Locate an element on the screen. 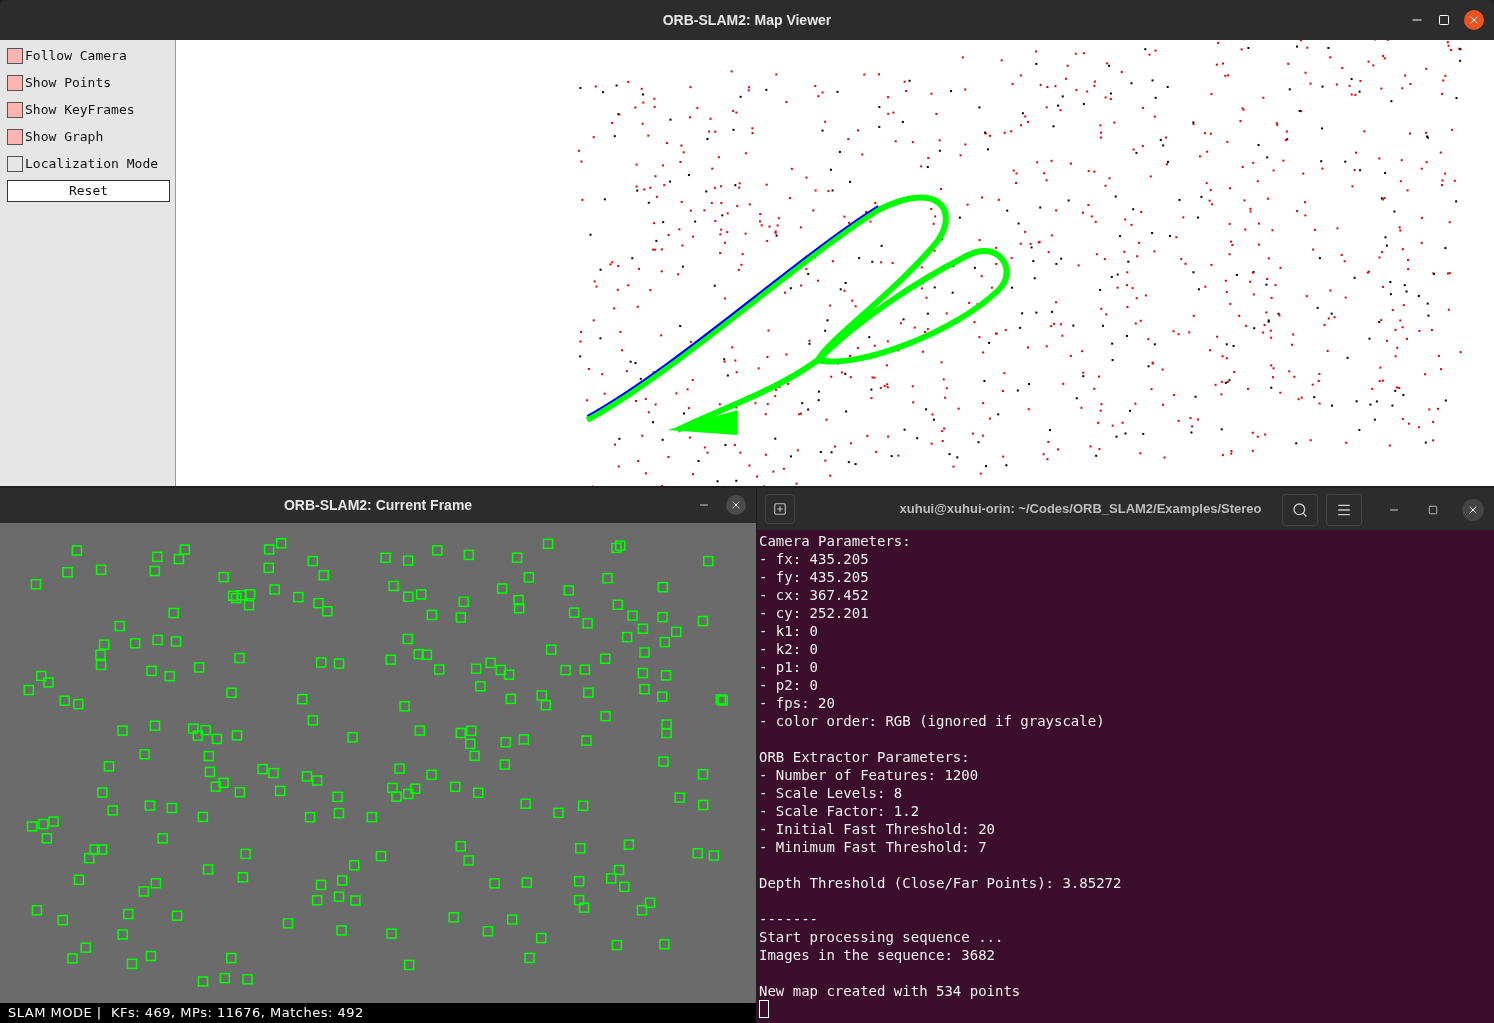 Image resolution: width=1494 pixels, height=1023 pixels. terminal-line: - fx: 435.205 is located at coordinates (814, 559).